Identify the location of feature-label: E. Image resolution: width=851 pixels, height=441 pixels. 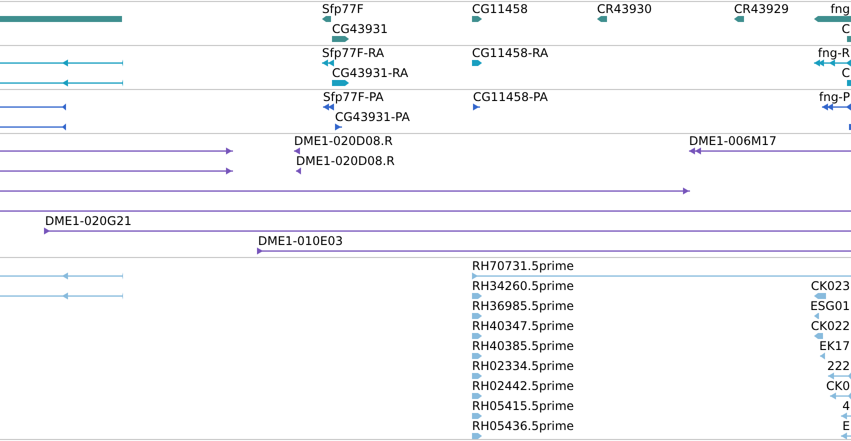
(846, 426).